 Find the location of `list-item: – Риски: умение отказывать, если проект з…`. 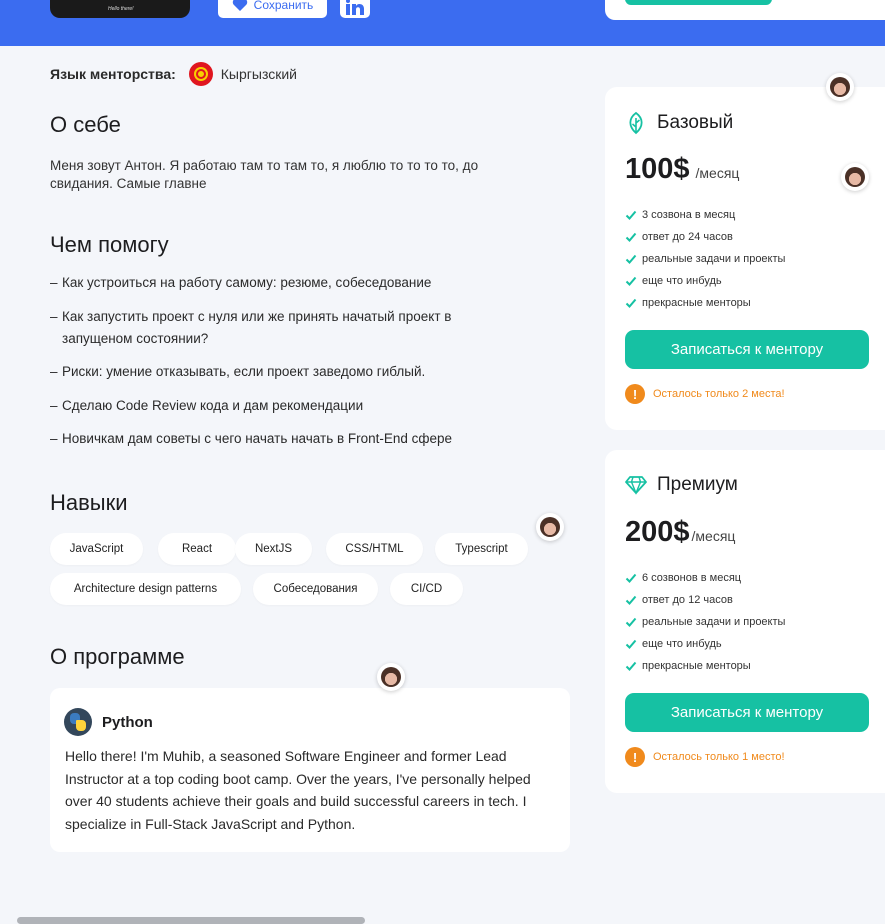

list-item: – Риски: умение отказывать, если проект з… is located at coordinates (238, 371).